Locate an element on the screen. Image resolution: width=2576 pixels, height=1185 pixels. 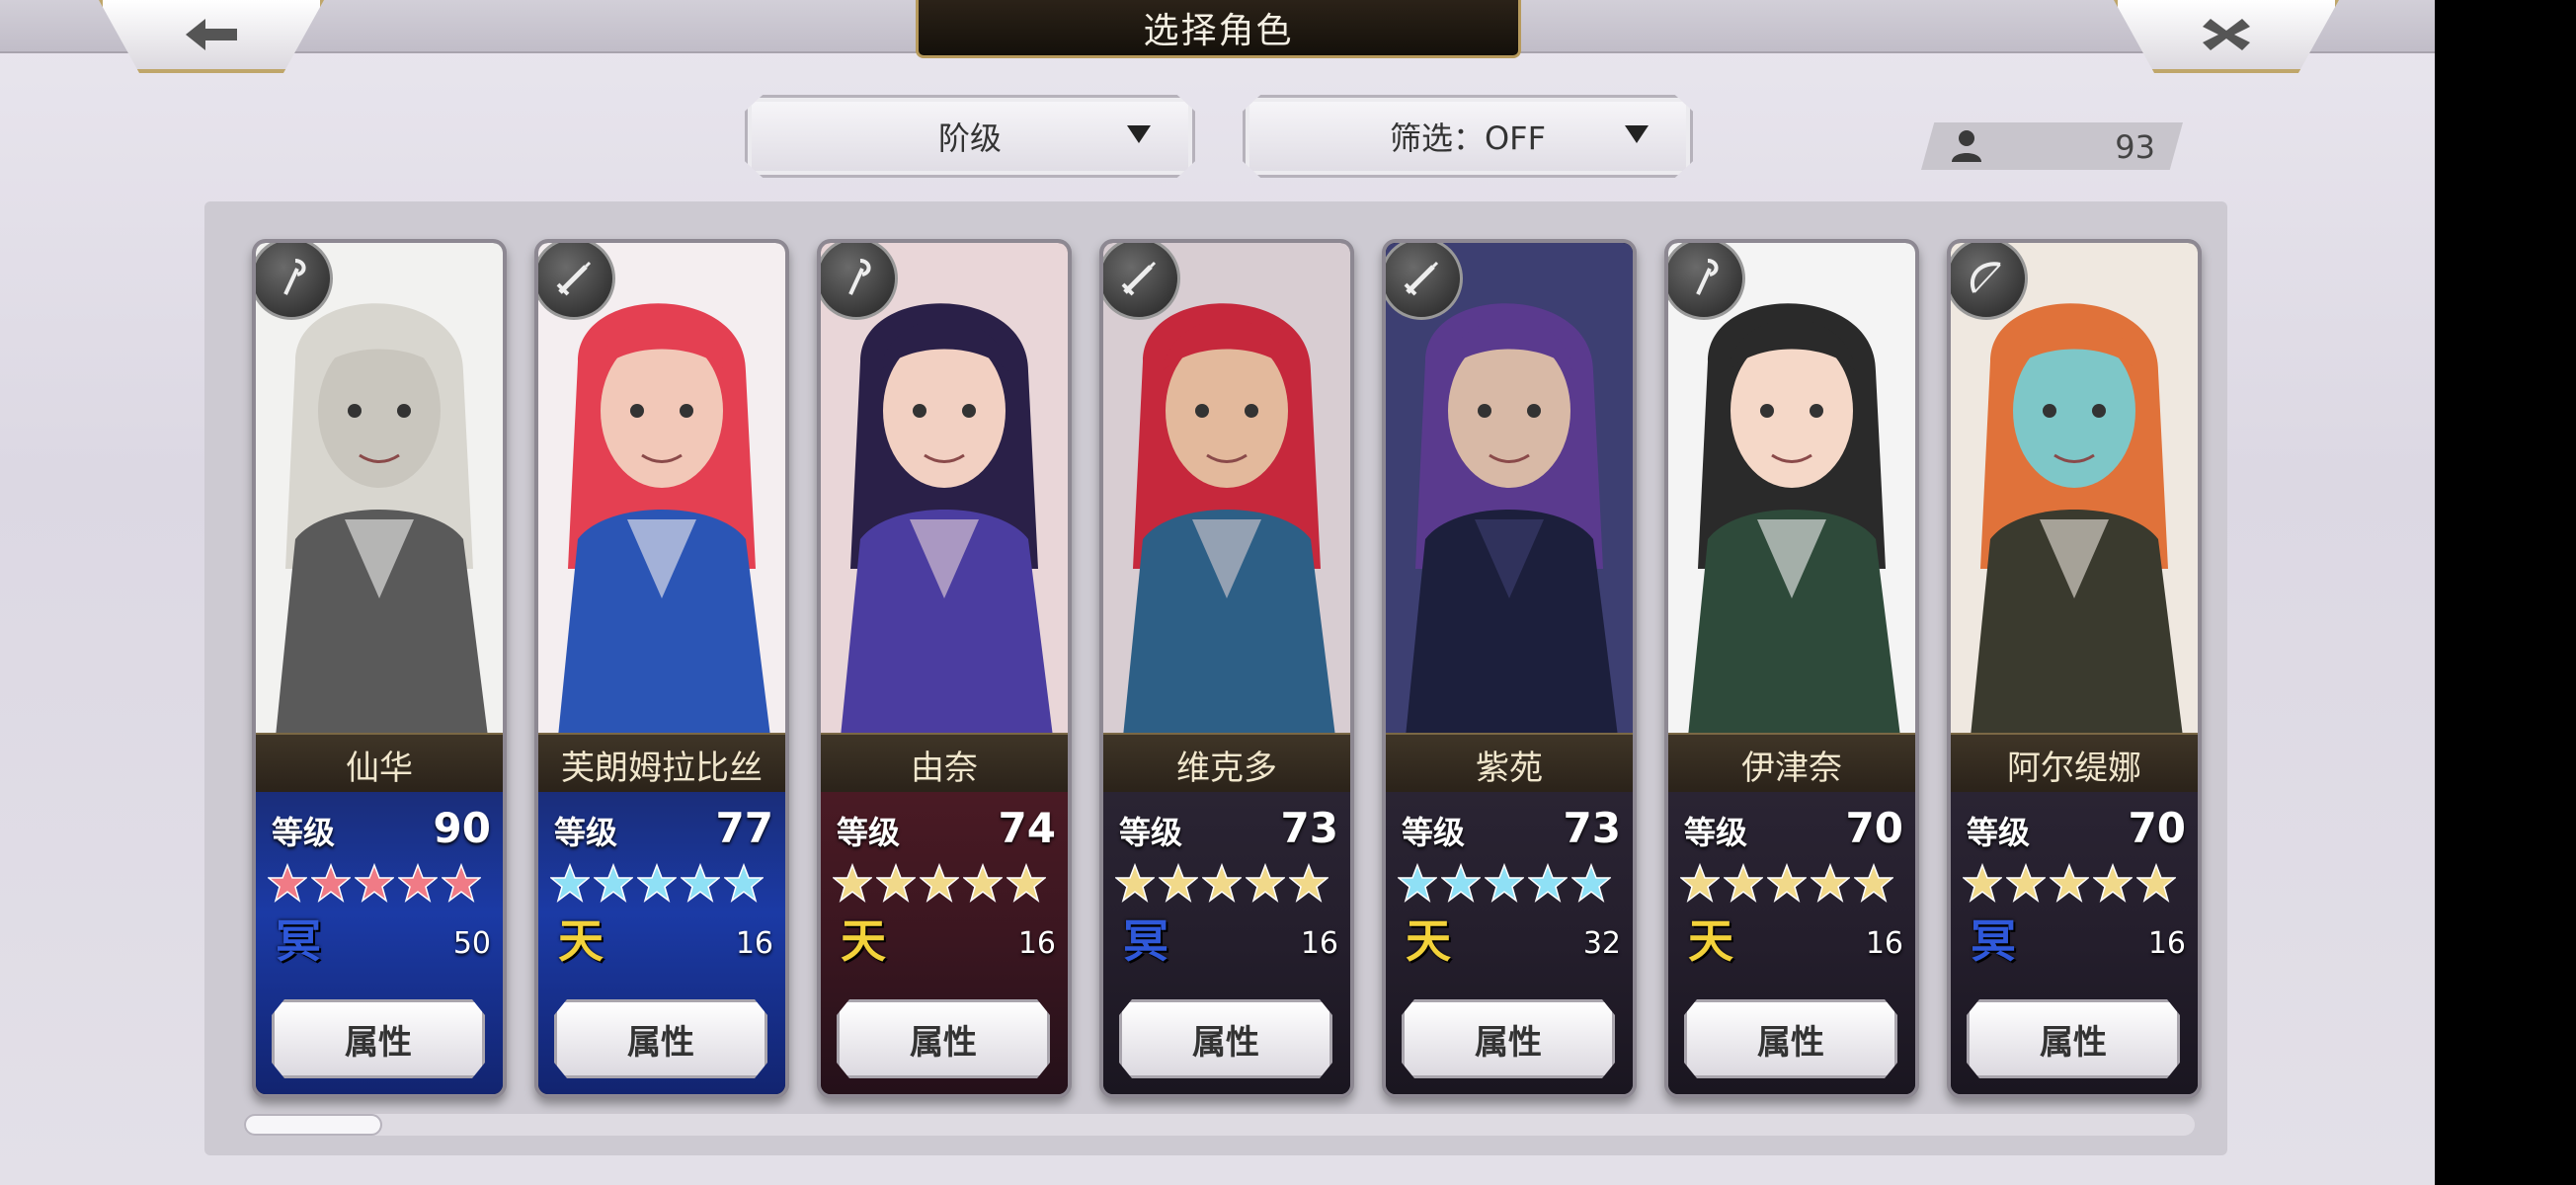
character-card: 仙华 等级 90 冥 50 属性 is located at coordinates (379, 669).